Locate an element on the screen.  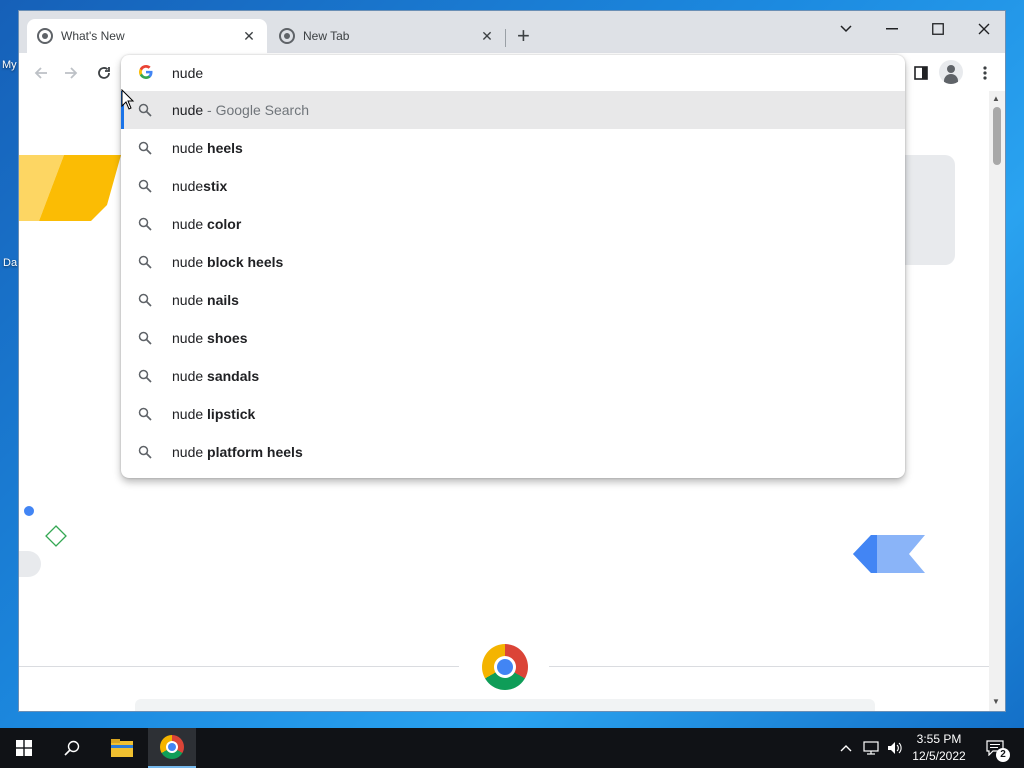
kebab-menu-icon is located at coordinates (985, 73).